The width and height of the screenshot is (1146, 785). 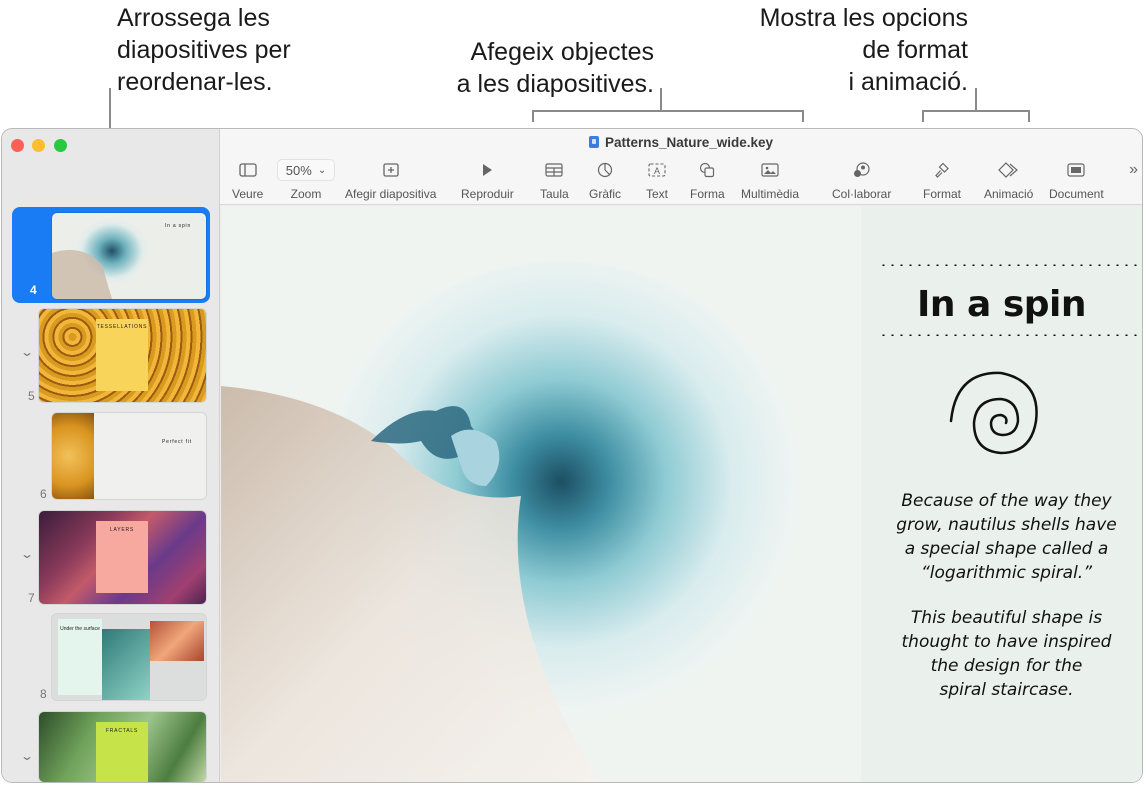 What do you see at coordinates (1006, 690) in the screenshot?
I see `body-line: spiral staircase.` at bounding box center [1006, 690].